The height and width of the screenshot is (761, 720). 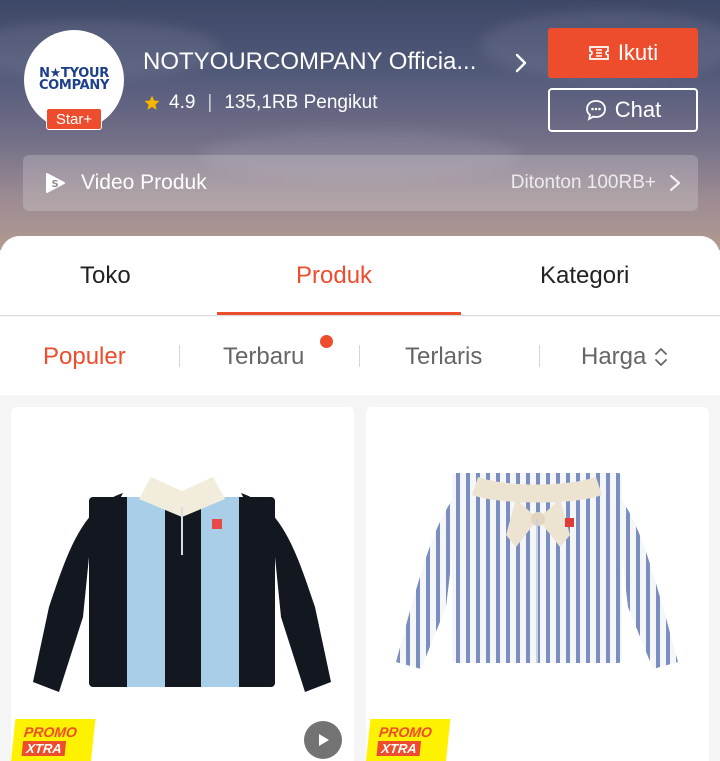 What do you see at coordinates (84, 357) in the screenshot?
I see `sort-populer: Populer` at bounding box center [84, 357].